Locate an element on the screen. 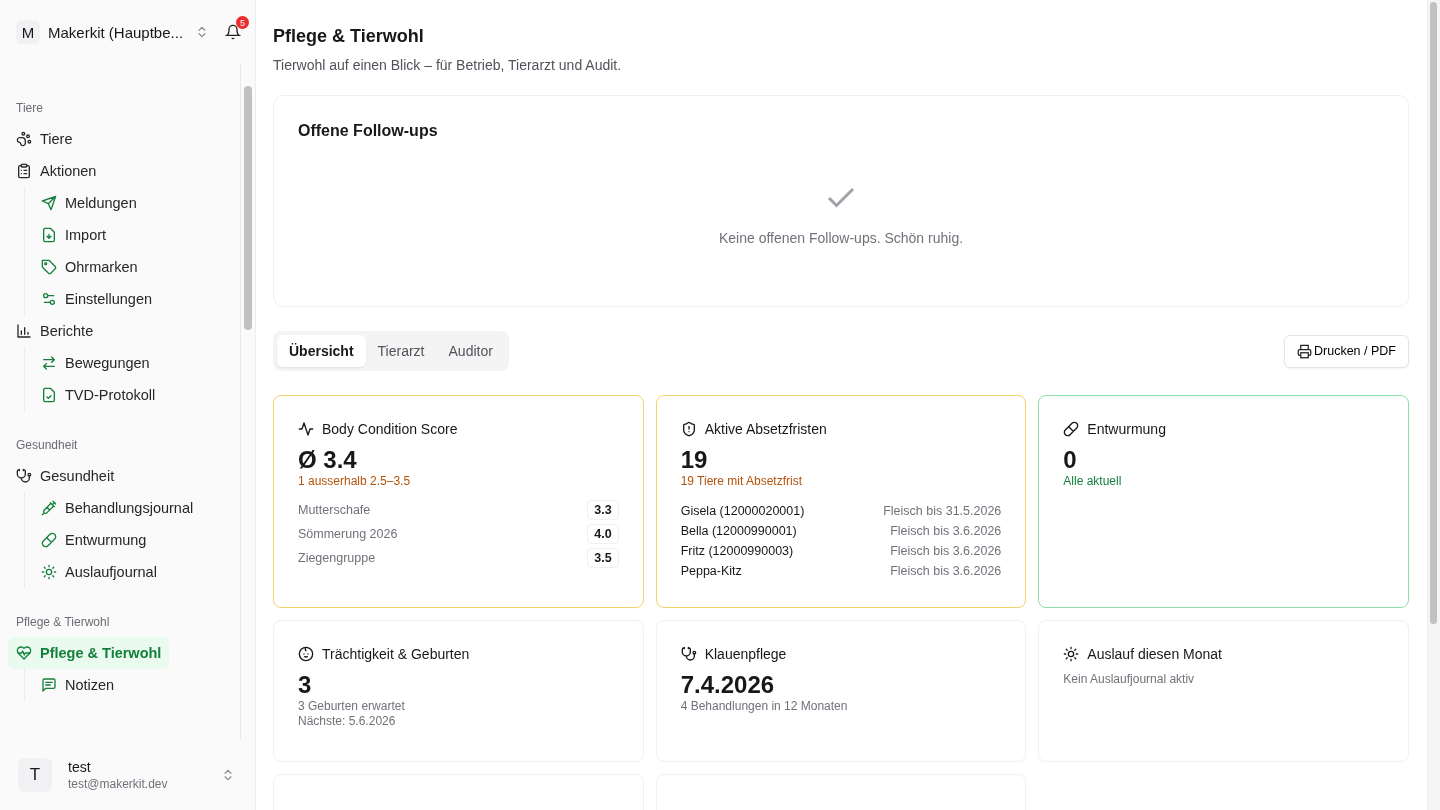  stat-note: 1 ausserhalb 2.5–3.5 is located at coordinates (355, 481).